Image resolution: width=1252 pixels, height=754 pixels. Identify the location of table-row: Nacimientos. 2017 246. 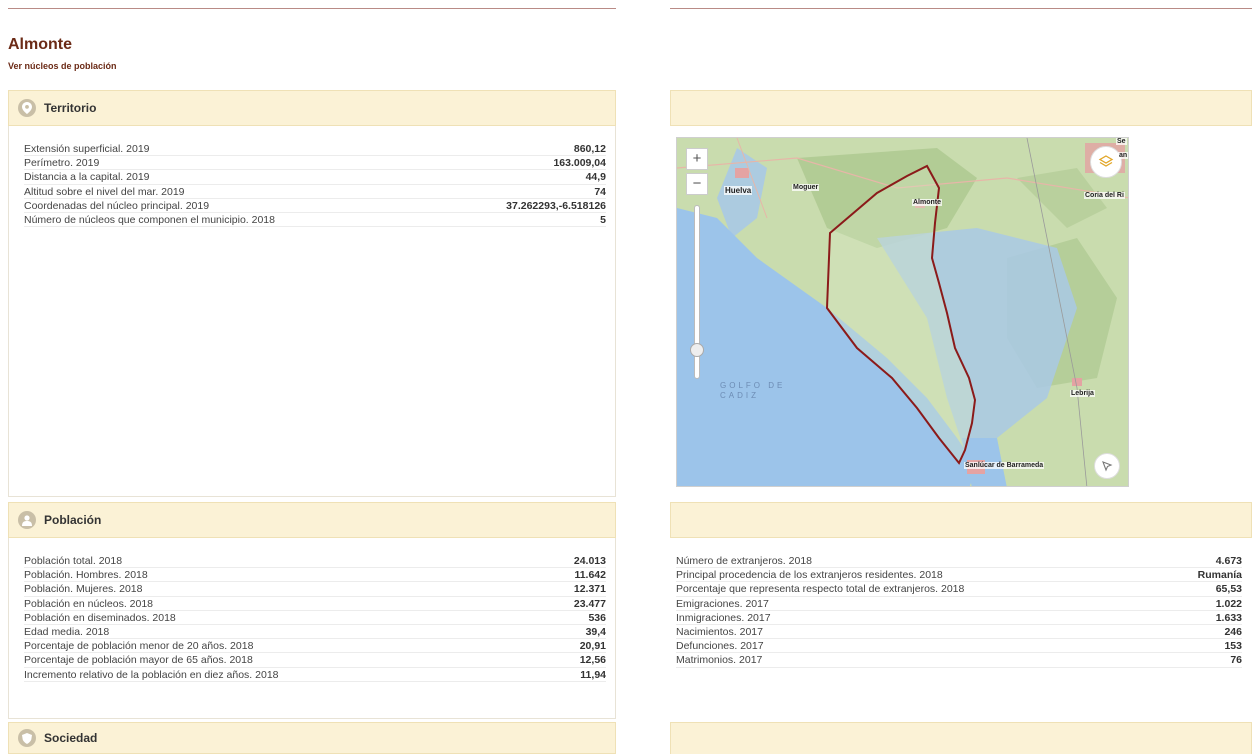
(959, 632).